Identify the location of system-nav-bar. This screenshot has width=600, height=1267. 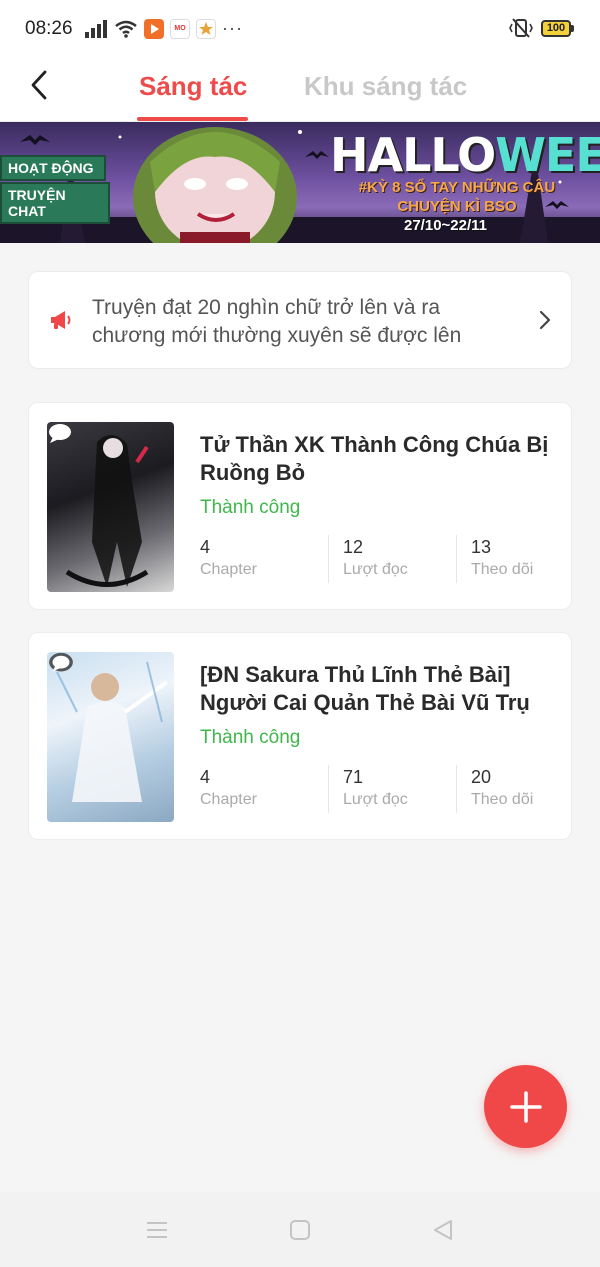
(300, 1229).